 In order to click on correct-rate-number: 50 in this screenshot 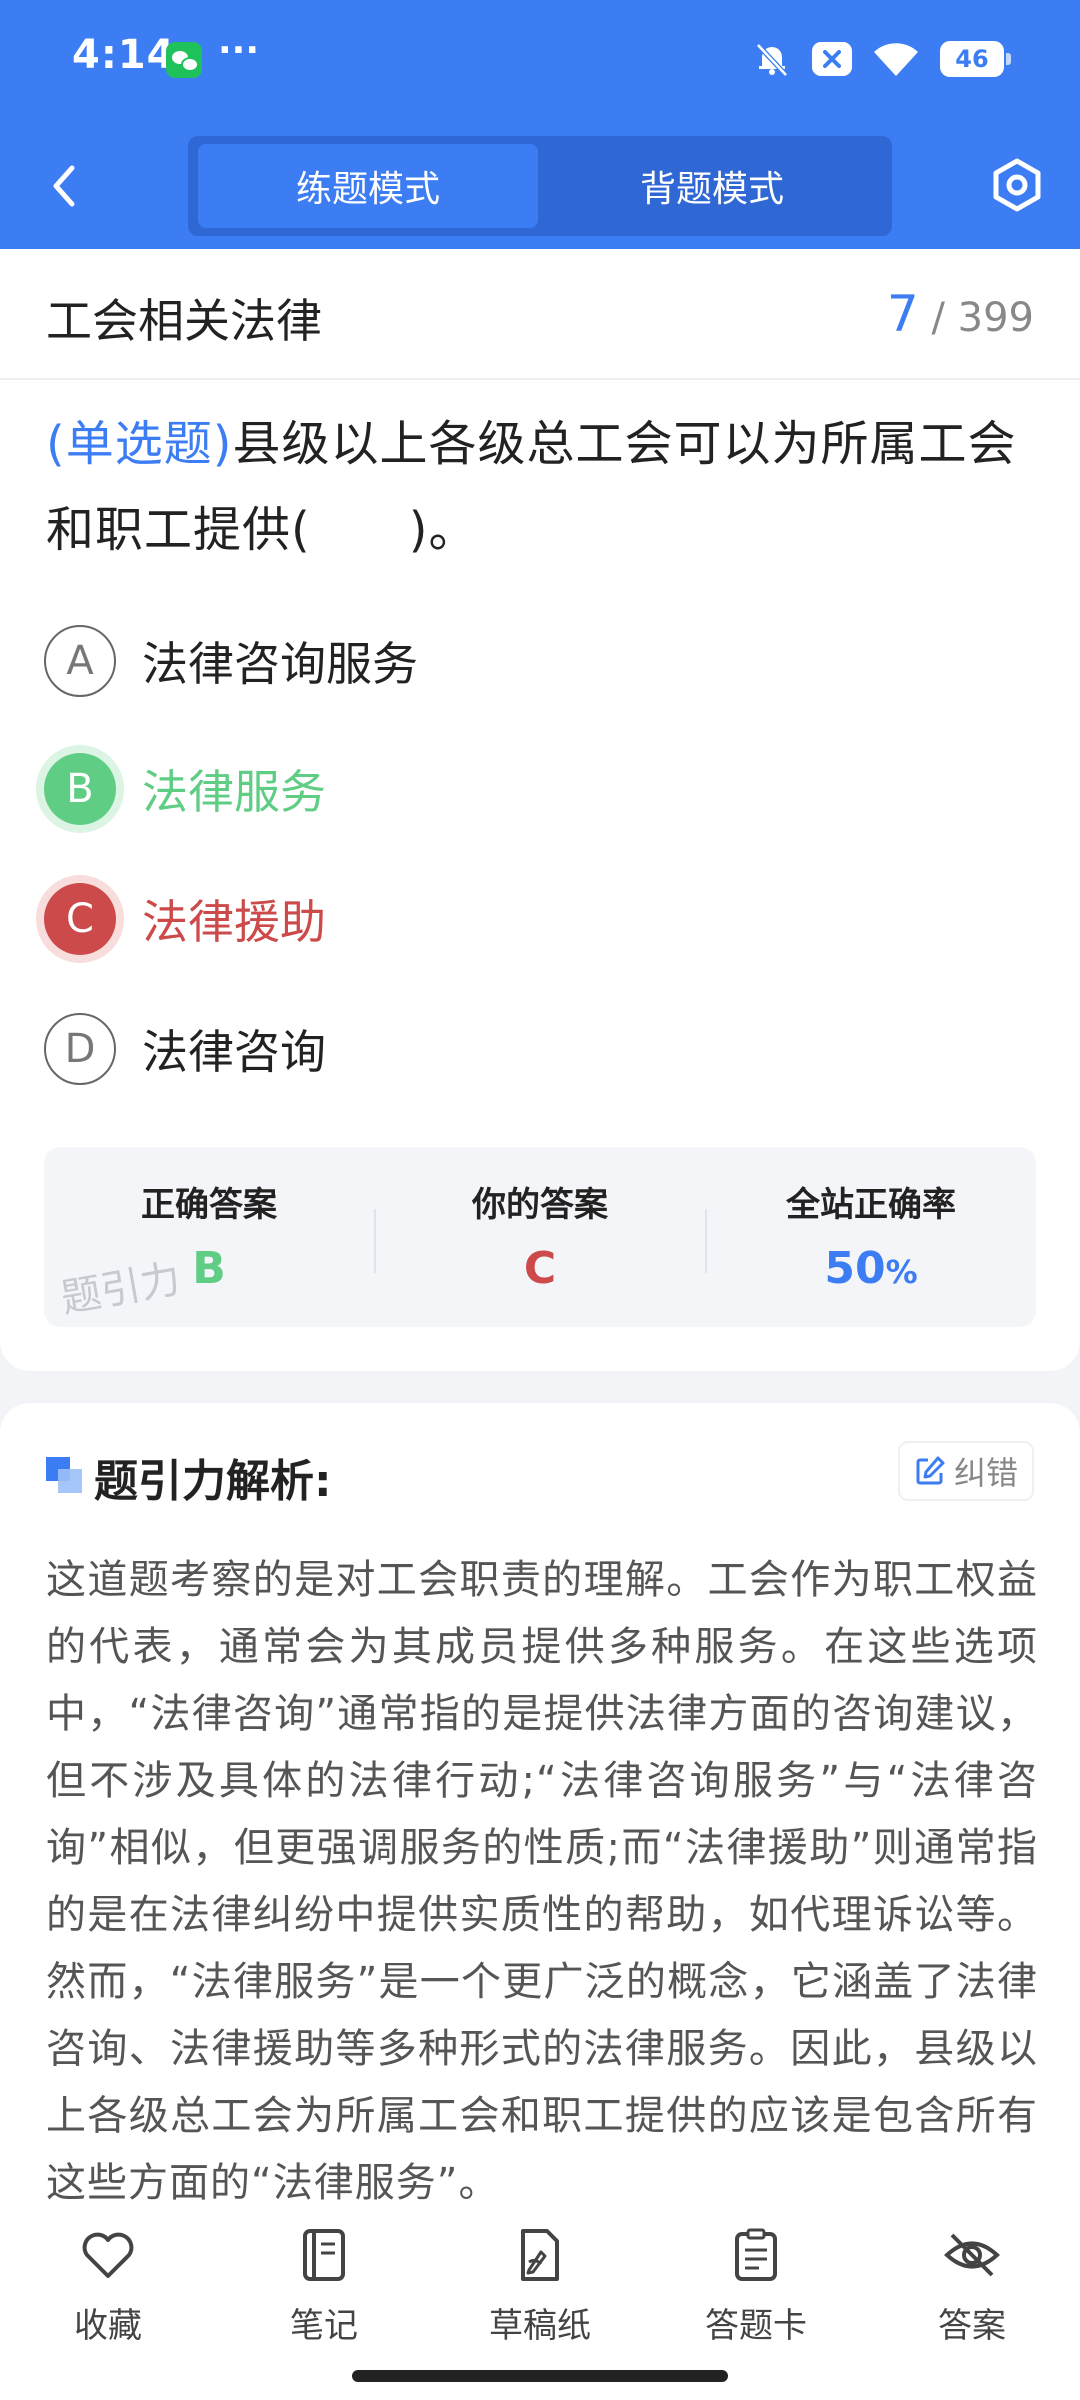, I will do `click(855, 1268)`.